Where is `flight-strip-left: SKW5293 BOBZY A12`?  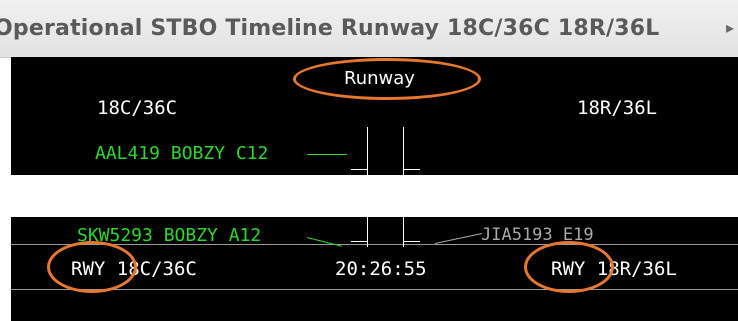
flight-strip-left: SKW5293 BOBZY A12 is located at coordinates (169, 235).